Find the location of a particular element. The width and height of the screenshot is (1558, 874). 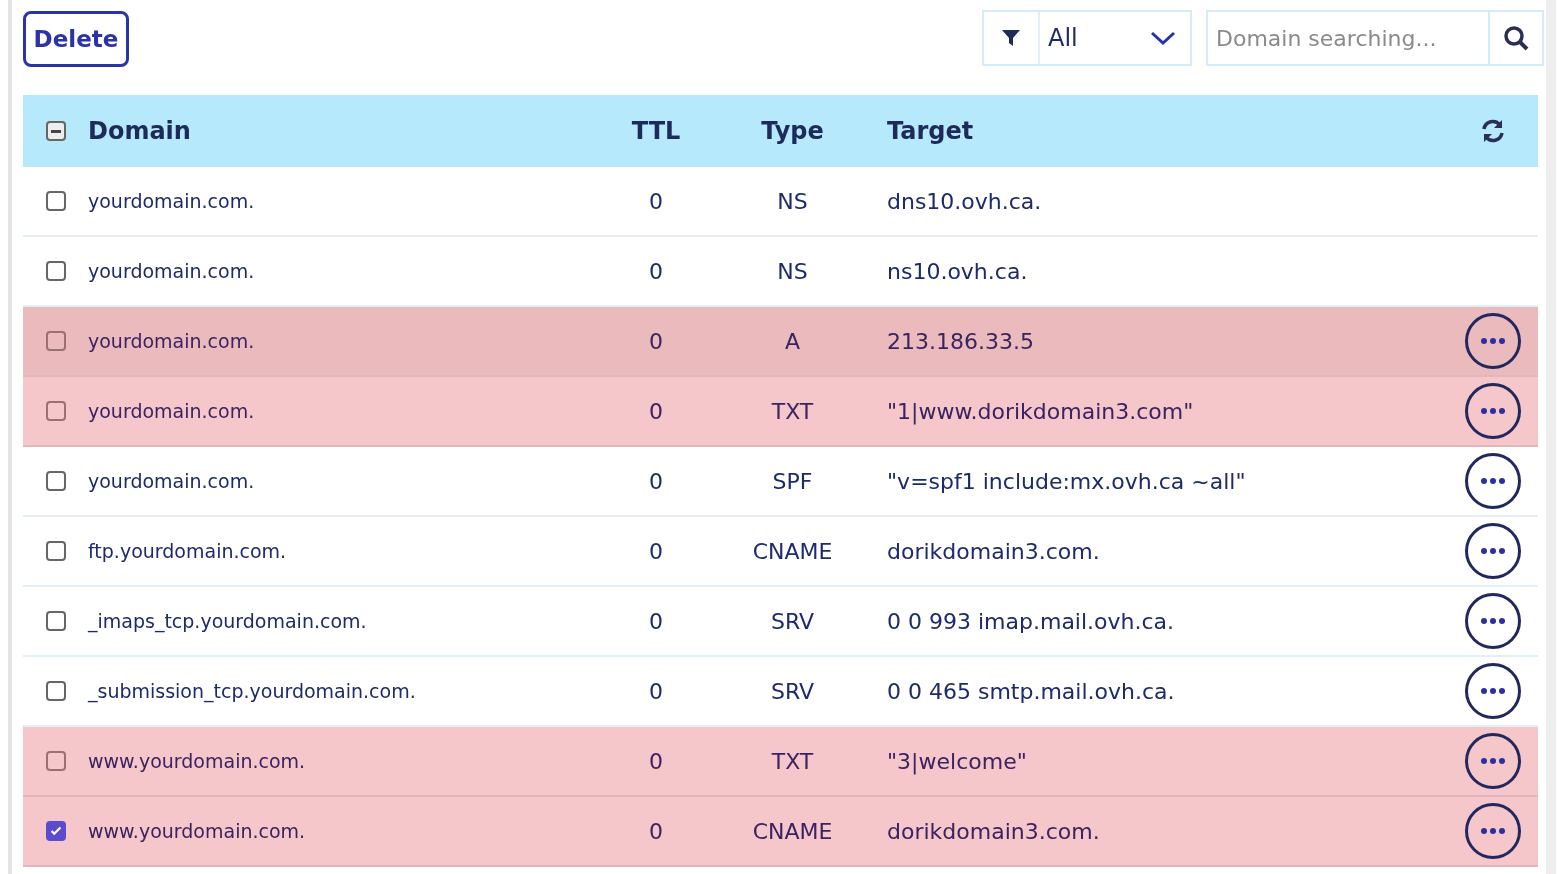

table-cell-text: ns10.ovh.ca. is located at coordinates (957, 271).